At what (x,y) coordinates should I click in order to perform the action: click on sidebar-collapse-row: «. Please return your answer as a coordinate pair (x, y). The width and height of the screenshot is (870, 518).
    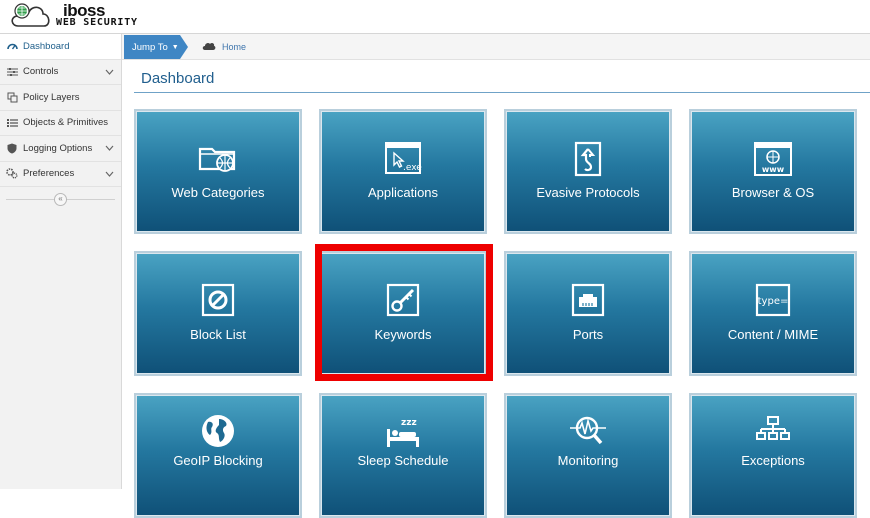
    Looking at the image, I should click on (60, 199).